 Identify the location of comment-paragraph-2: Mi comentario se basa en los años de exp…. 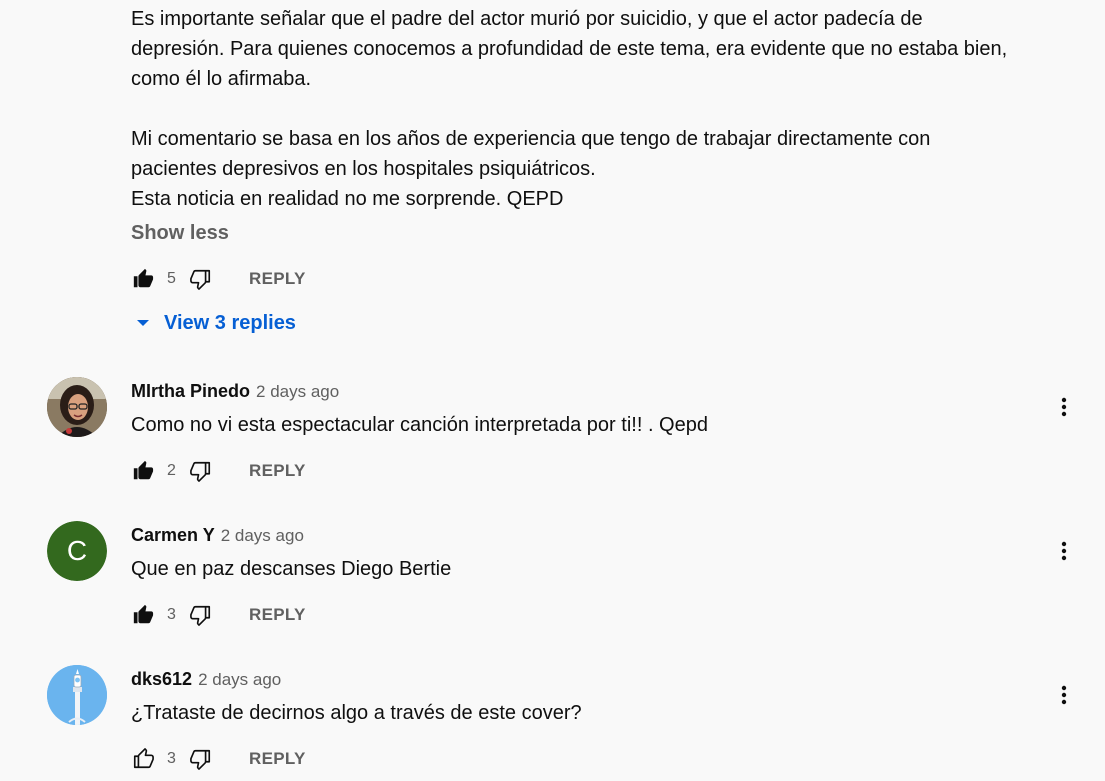
(571, 169).